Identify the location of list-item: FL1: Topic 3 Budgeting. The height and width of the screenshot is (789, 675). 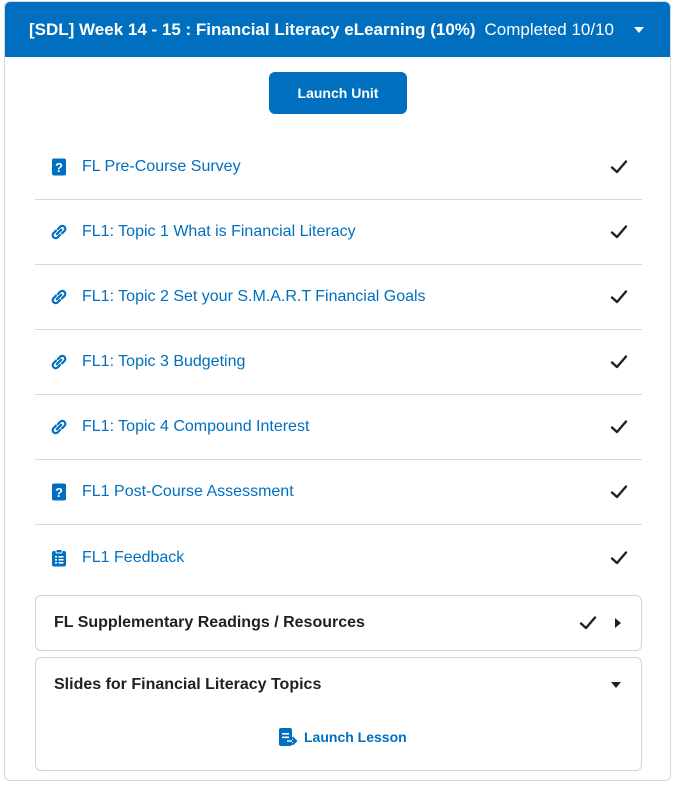
(338, 362).